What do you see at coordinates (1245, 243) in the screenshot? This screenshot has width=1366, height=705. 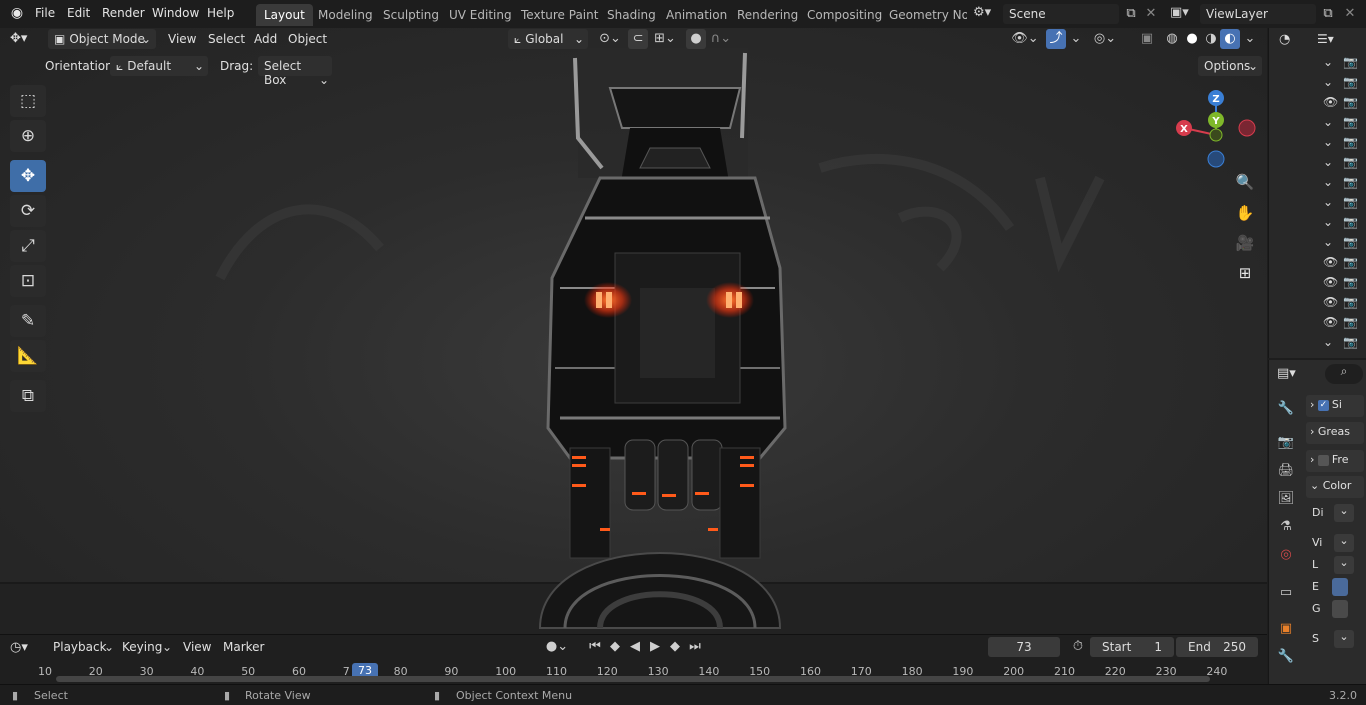 I see `camera-view-icon: 🎥` at bounding box center [1245, 243].